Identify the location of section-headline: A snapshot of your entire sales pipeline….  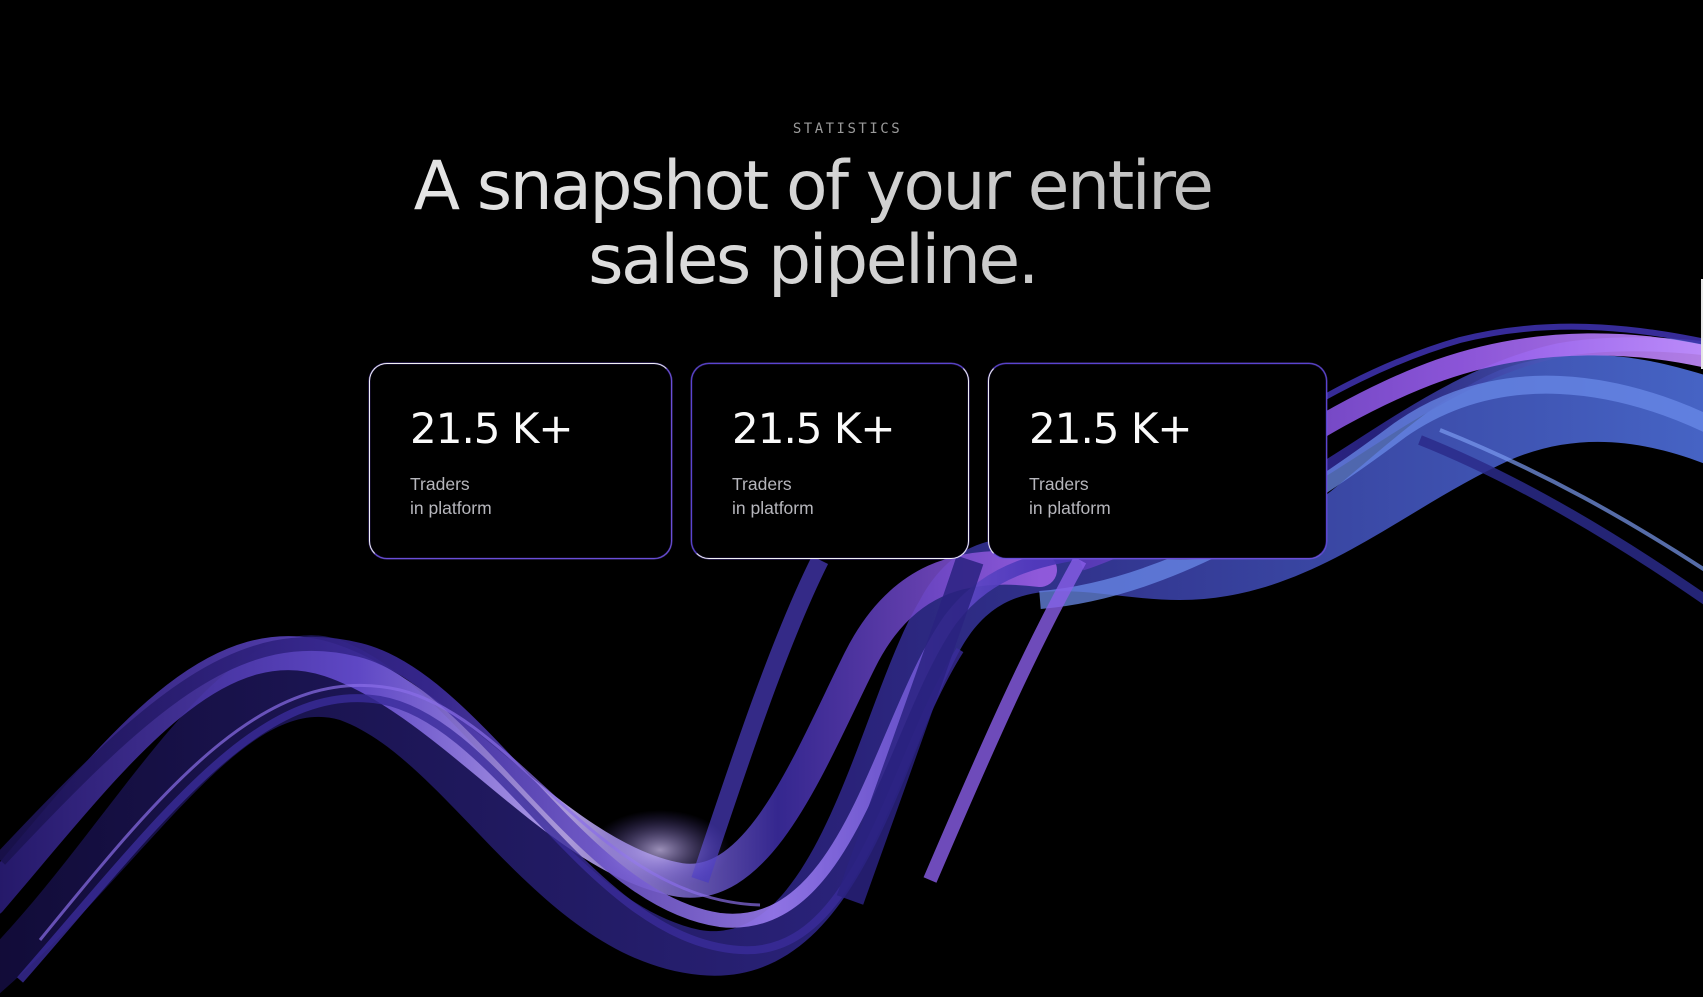
(812, 224).